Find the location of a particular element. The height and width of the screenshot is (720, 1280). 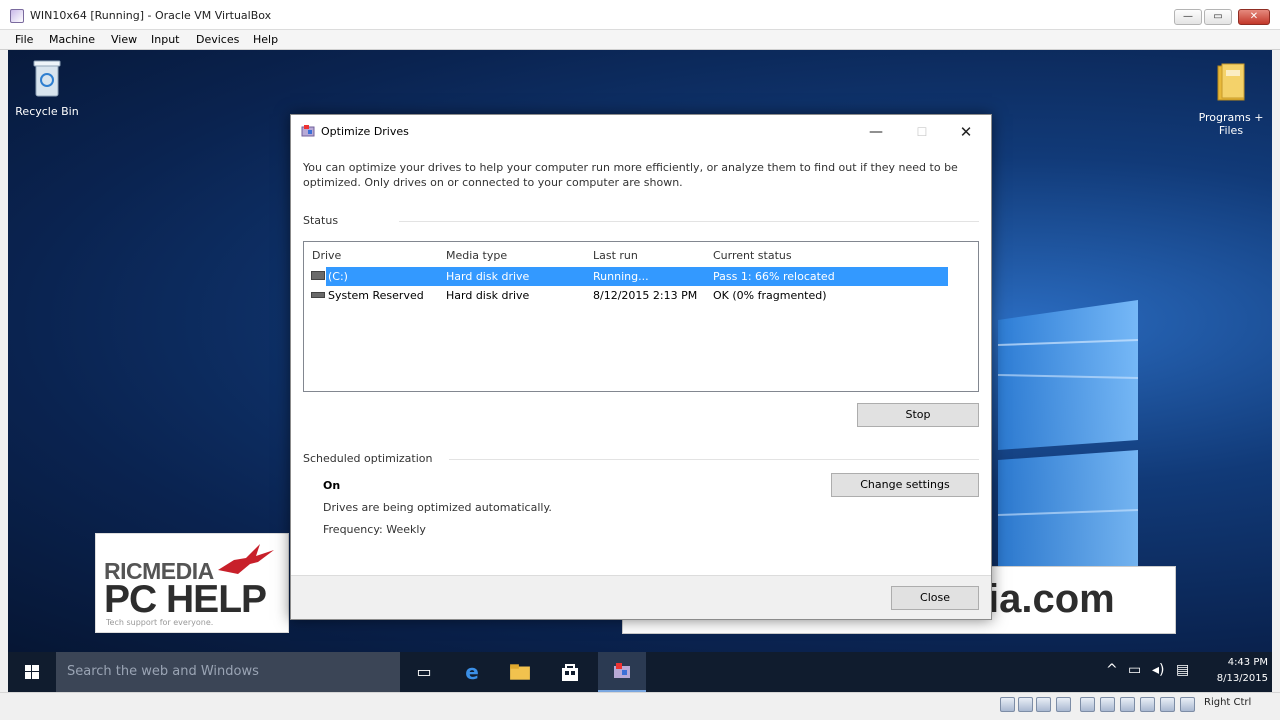

scheduled-divider is located at coordinates (714, 459).